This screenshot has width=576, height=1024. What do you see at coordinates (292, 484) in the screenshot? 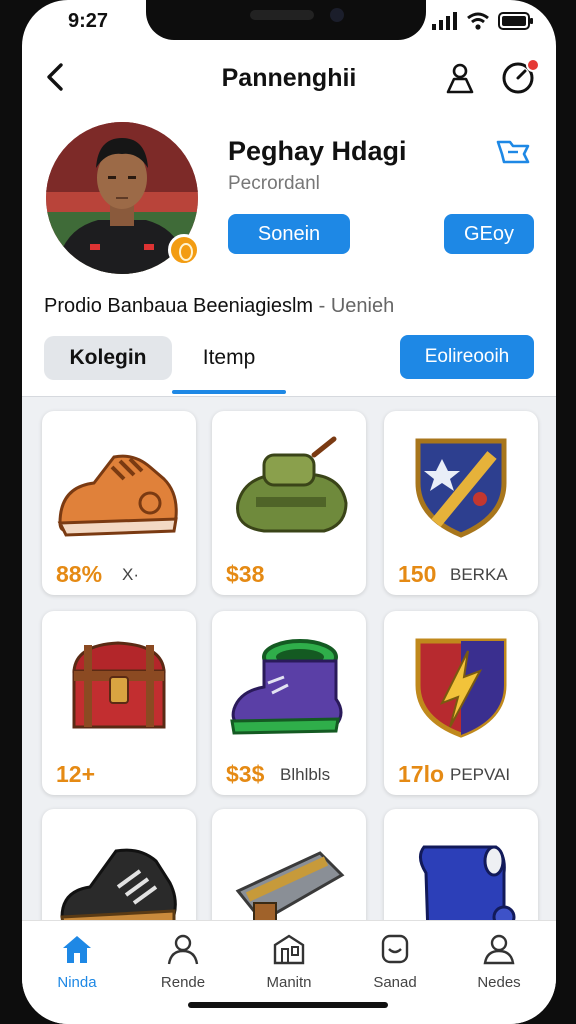
I see `backpack-icon` at bounding box center [292, 484].